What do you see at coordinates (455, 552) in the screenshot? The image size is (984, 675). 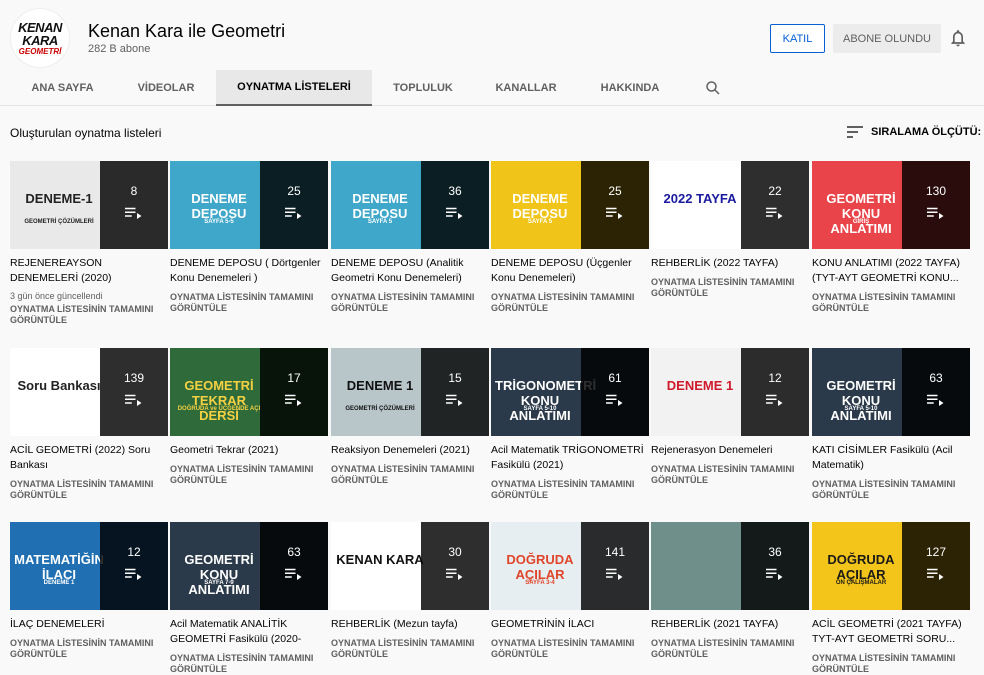 I see `video-count: 30` at bounding box center [455, 552].